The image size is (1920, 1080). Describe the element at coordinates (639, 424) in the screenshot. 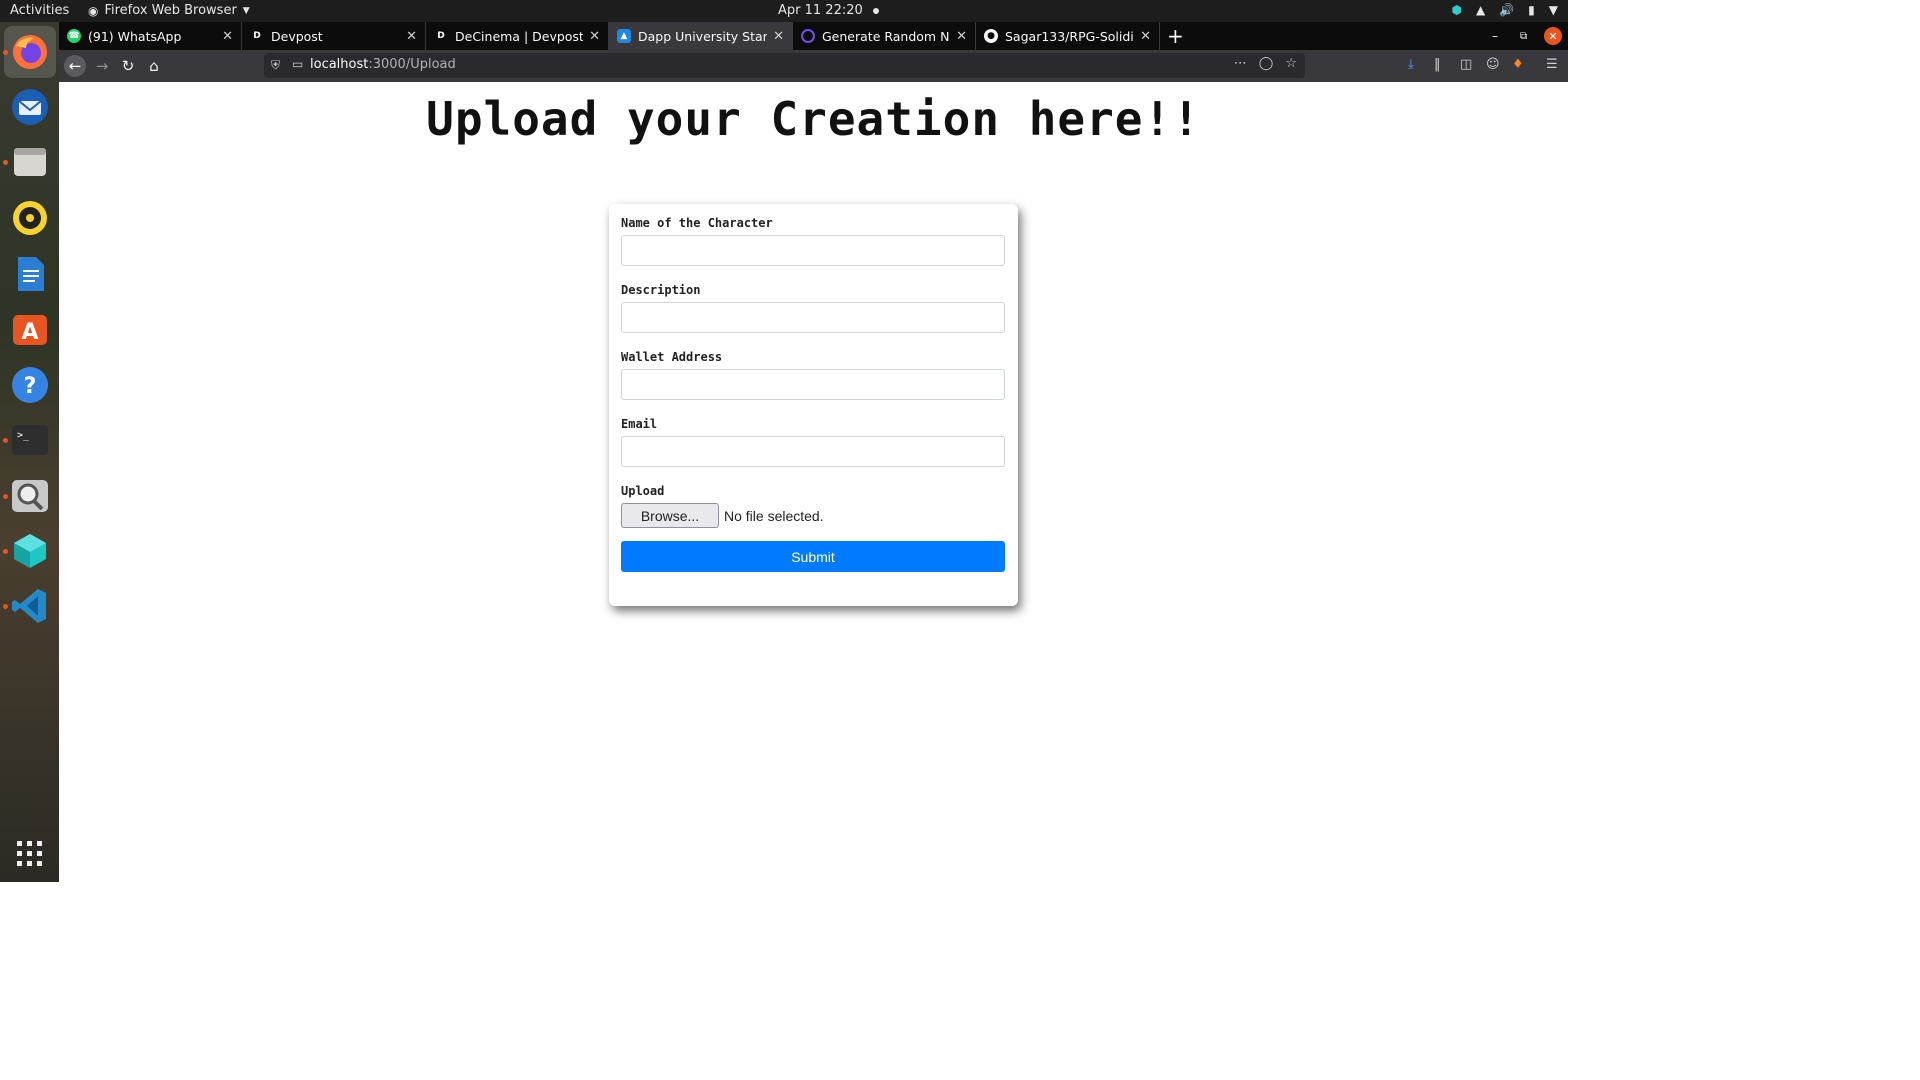

I see `email-label: Email` at that location.